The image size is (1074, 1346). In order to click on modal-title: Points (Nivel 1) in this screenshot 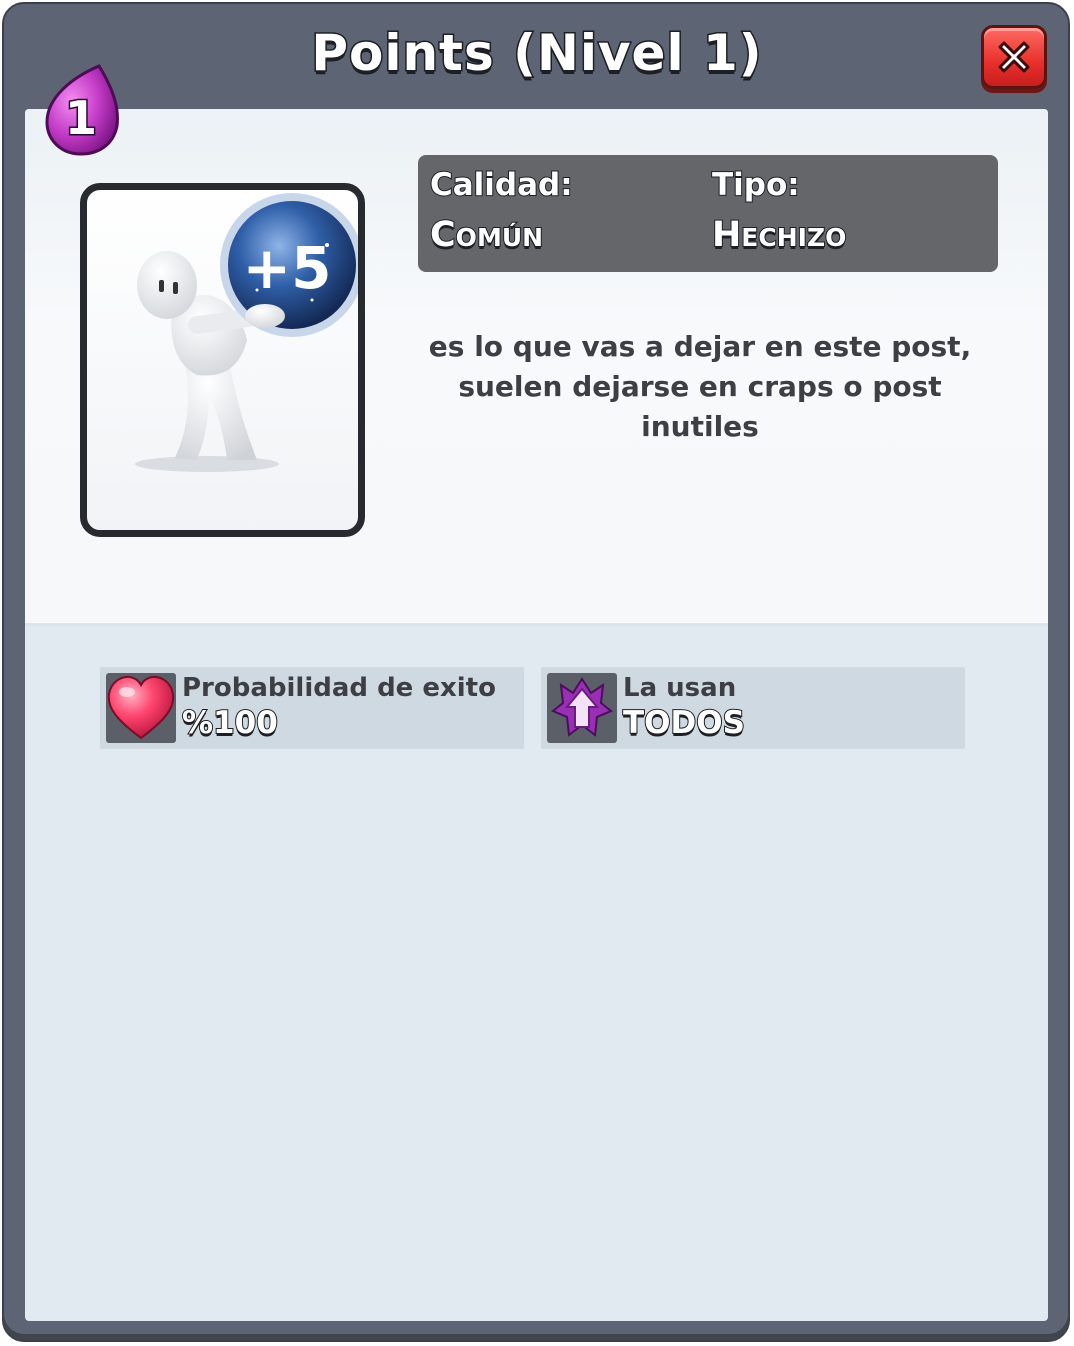, I will do `click(536, 53)`.